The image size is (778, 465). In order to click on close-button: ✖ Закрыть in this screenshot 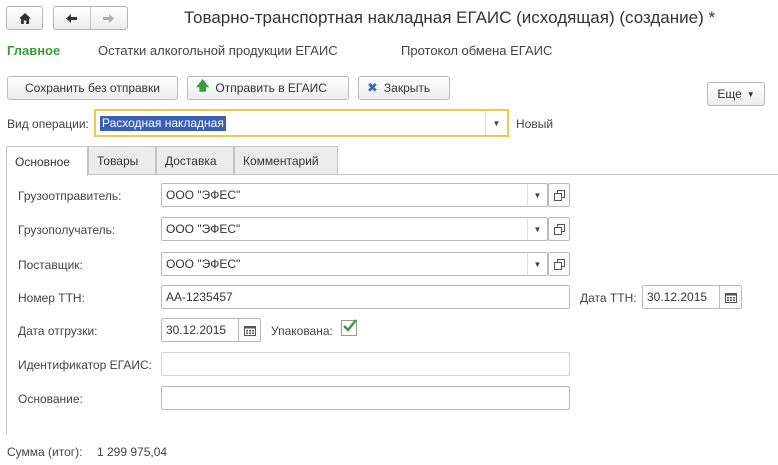, I will do `click(404, 88)`.